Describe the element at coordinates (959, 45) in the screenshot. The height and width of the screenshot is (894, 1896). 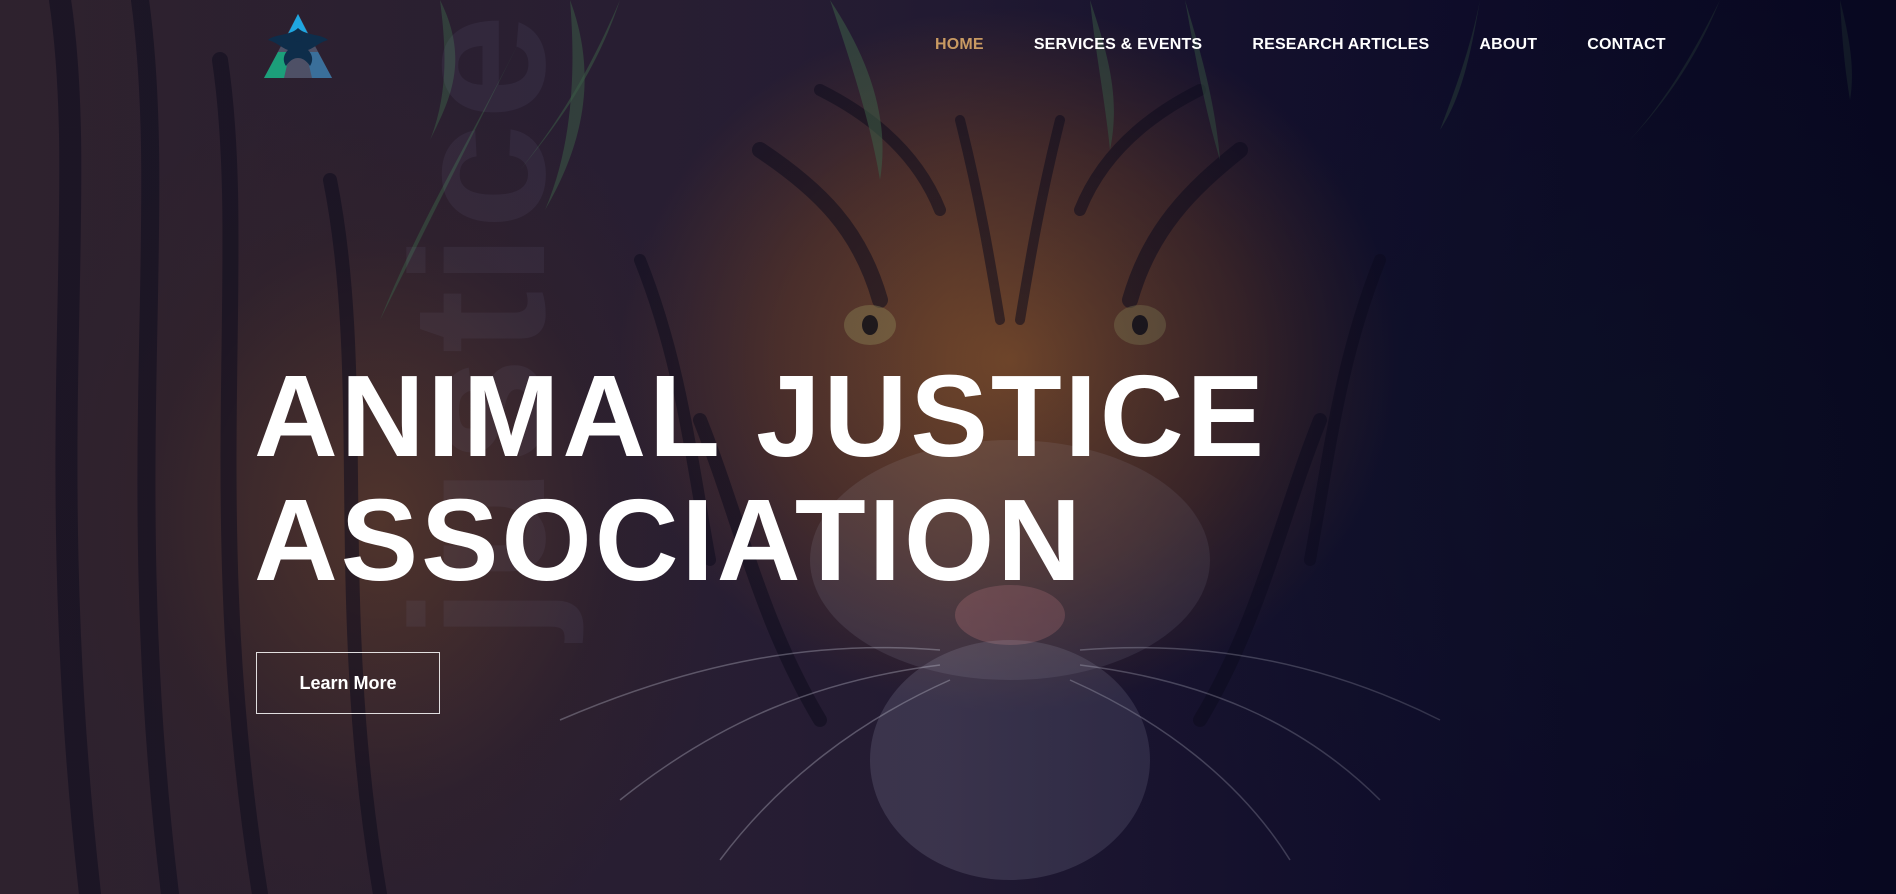
I see `nav-item-home: HOME` at that location.